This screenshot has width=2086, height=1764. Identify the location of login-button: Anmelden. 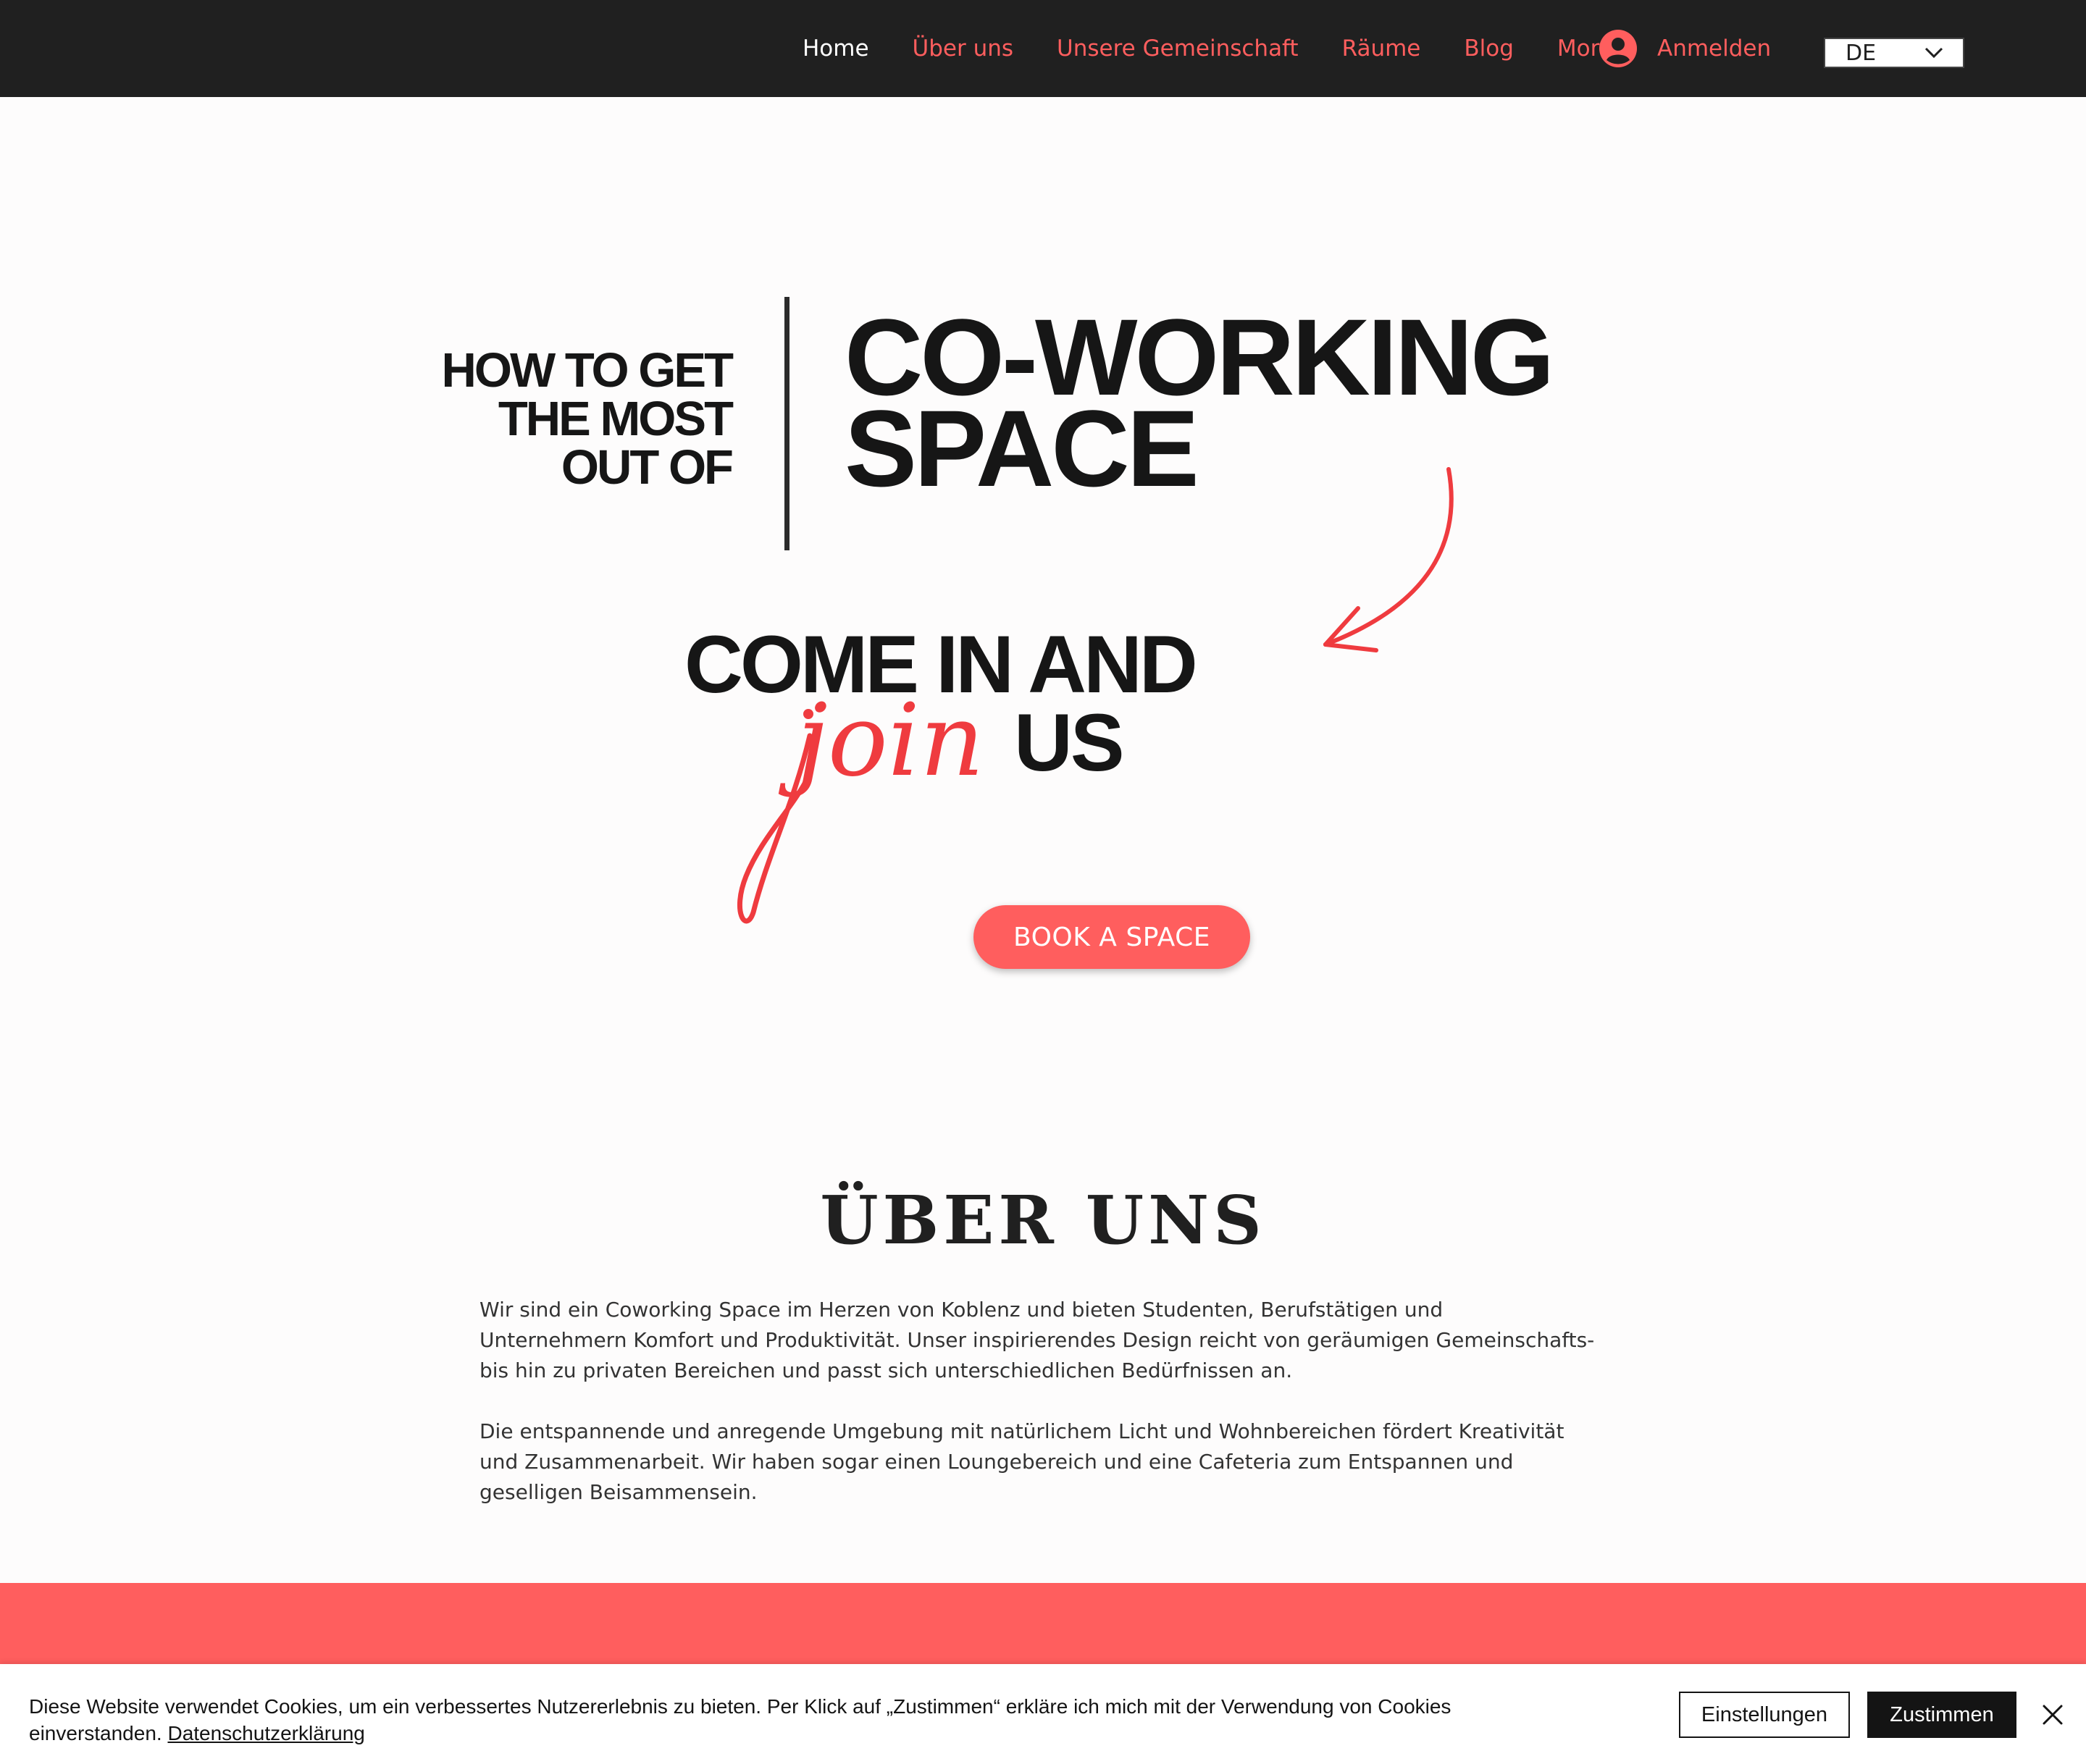
(1684, 49).